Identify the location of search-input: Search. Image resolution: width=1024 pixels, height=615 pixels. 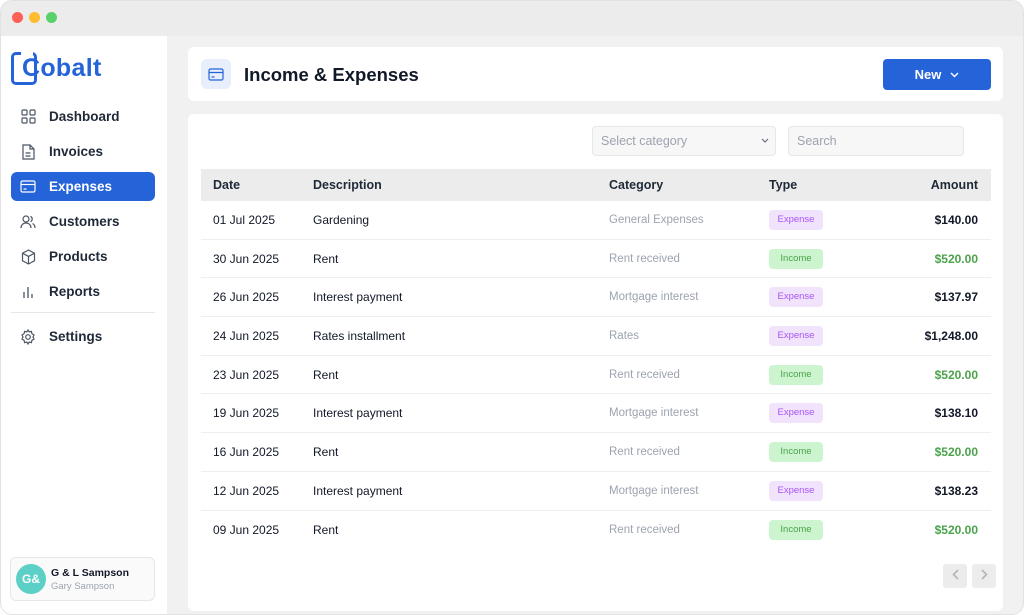
(876, 141).